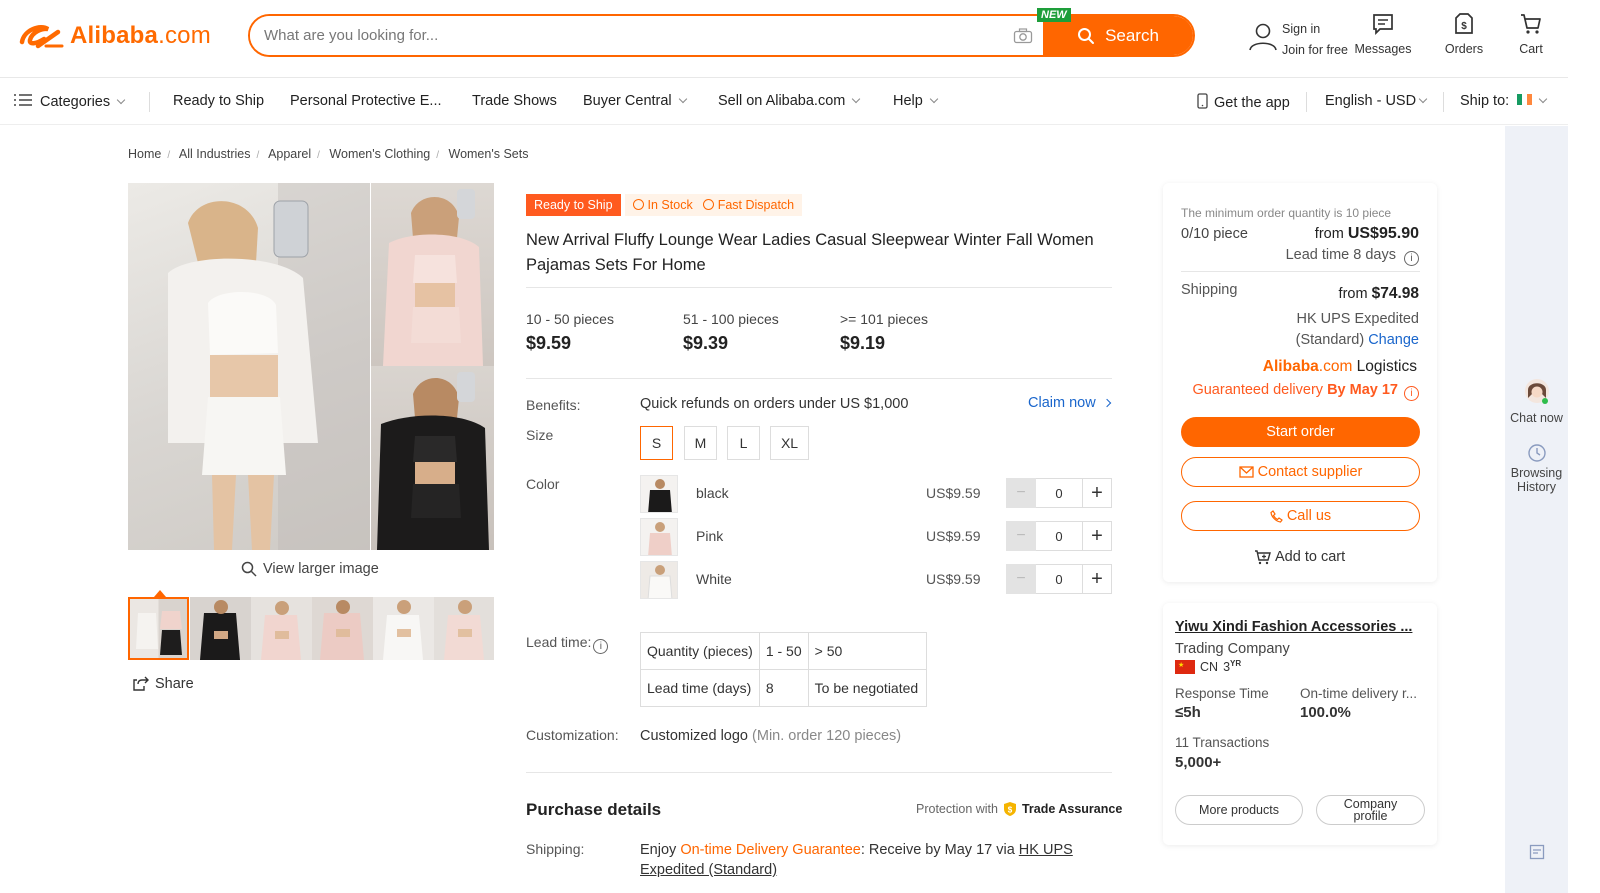  Describe the element at coordinates (659, 537) in the screenshot. I see `color-swatch-pink` at that location.